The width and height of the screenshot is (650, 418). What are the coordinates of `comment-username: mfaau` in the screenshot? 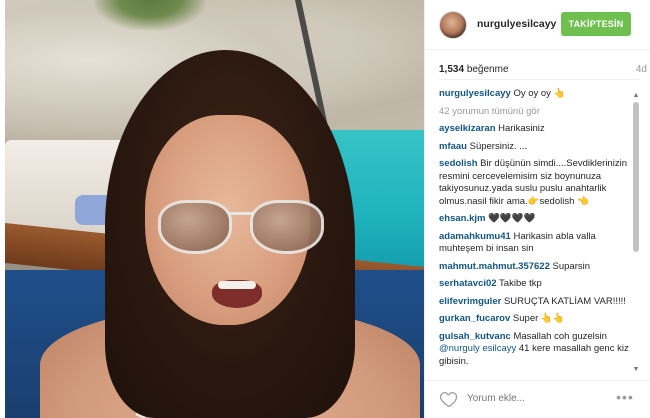 It's located at (453, 146).